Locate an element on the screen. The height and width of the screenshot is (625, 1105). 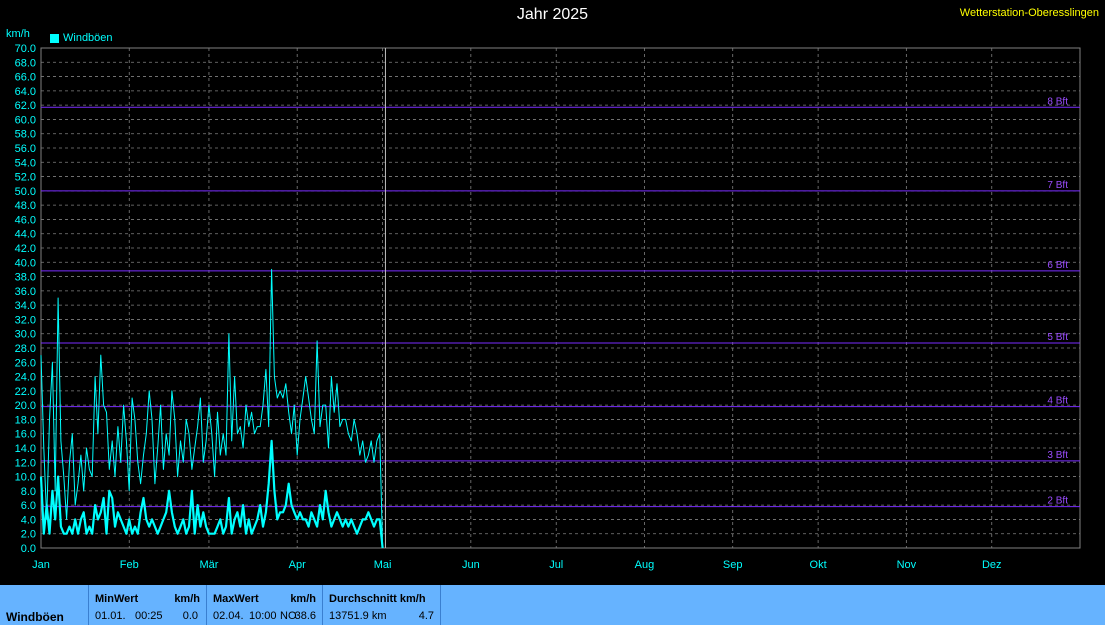
stats-min-cell: MinWert km/h 01.01. 00:25 0.0 is located at coordinates (148, 605).